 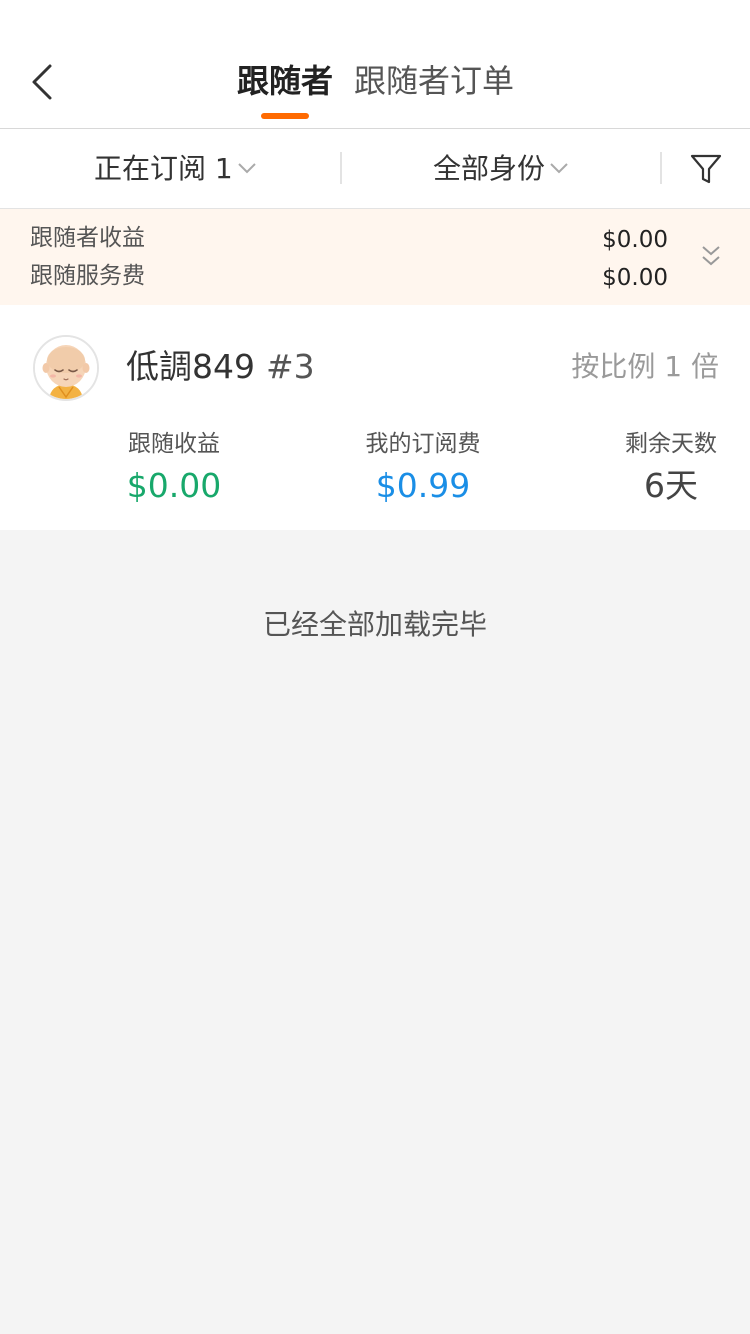 I want to click on monk-avatar-icon, so click(x=66, y=368).